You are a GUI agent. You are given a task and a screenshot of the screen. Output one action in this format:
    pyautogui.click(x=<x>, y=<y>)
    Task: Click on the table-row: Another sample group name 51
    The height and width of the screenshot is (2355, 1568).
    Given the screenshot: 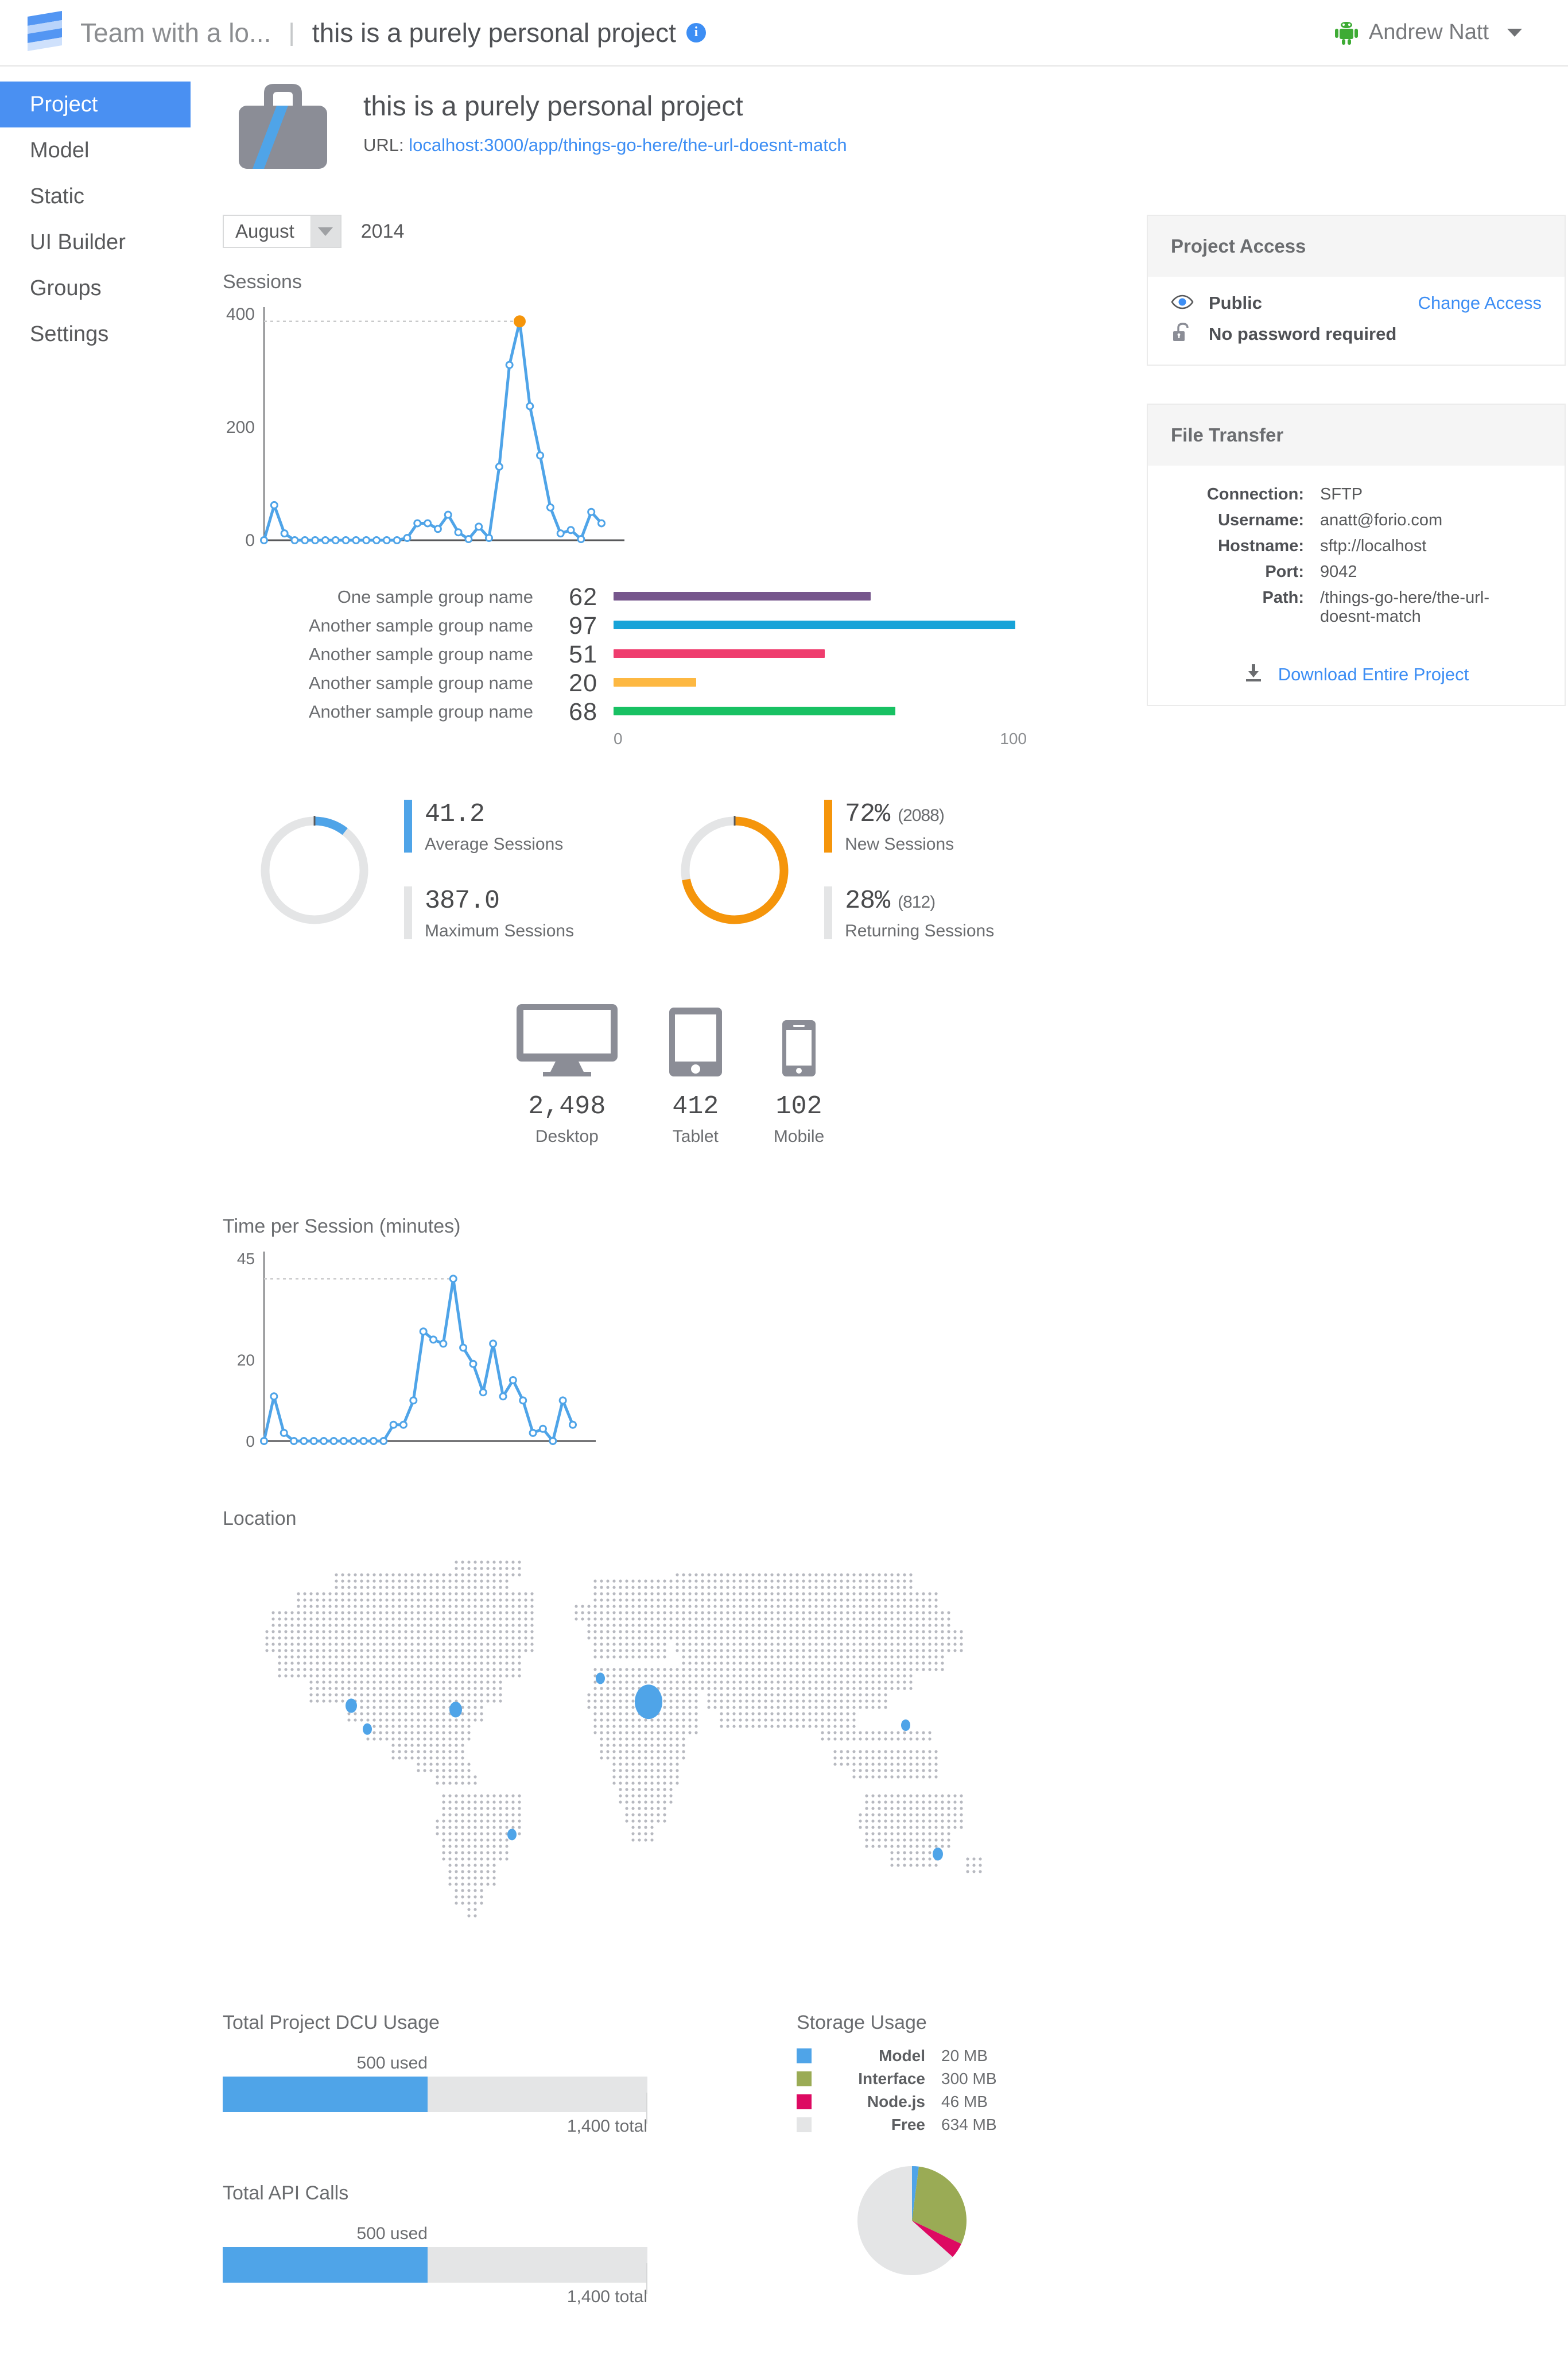 What is the action you would take?
    pyautogui.click(x=694, y=654)
    